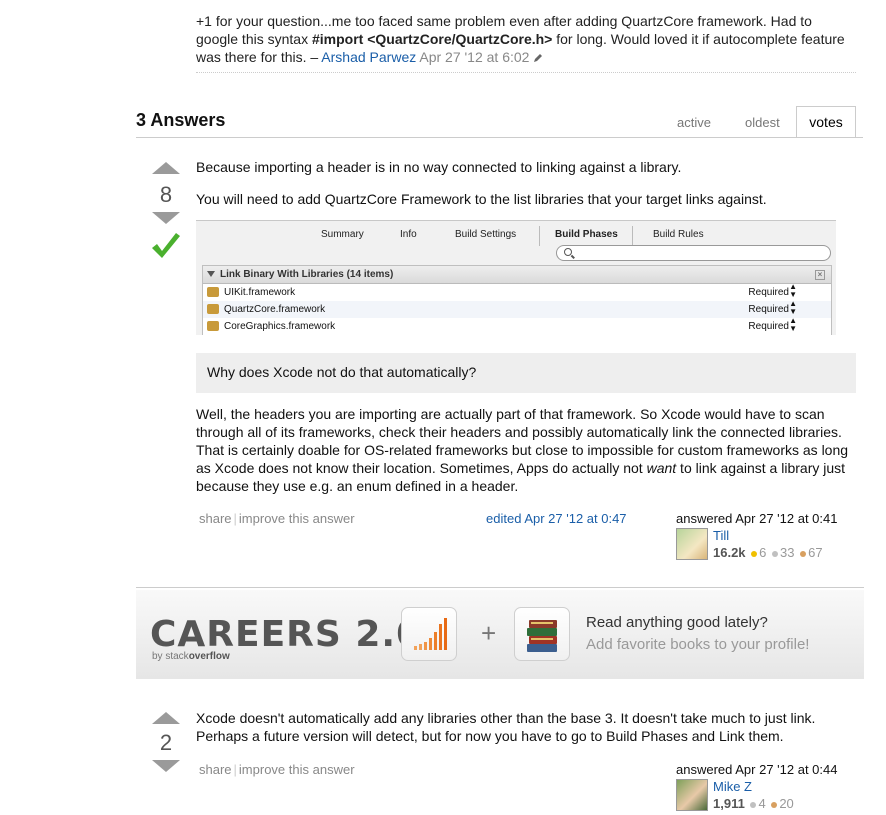 Image resolution: width=886 pixels, height=815 pixels. What do you see at coordinates (732, 786) in the screenshot?
I see `user-name-link: Mike Z` at bounding box center [732, 786].